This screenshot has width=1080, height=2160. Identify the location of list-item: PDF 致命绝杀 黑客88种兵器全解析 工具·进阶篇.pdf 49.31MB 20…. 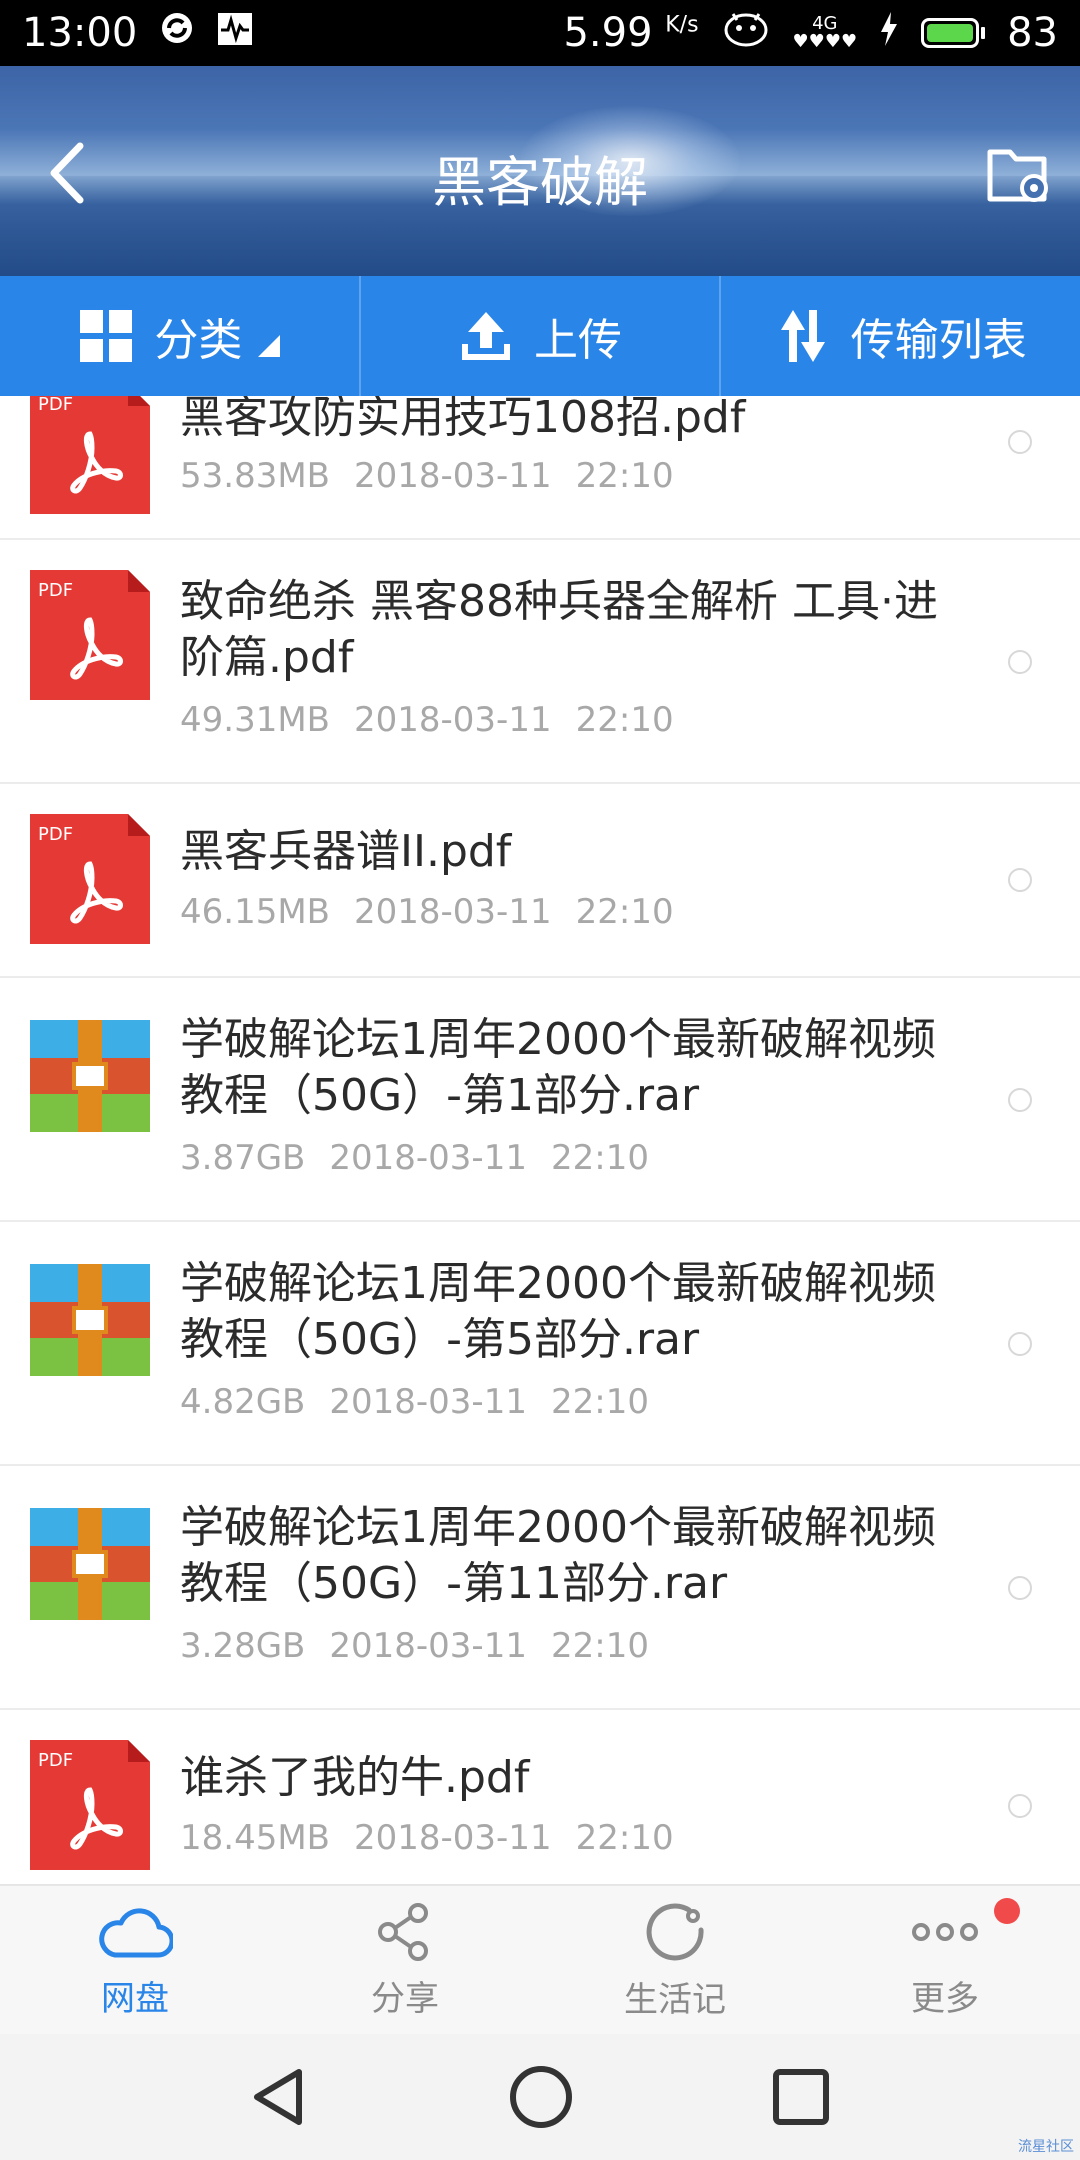
(540, 662).